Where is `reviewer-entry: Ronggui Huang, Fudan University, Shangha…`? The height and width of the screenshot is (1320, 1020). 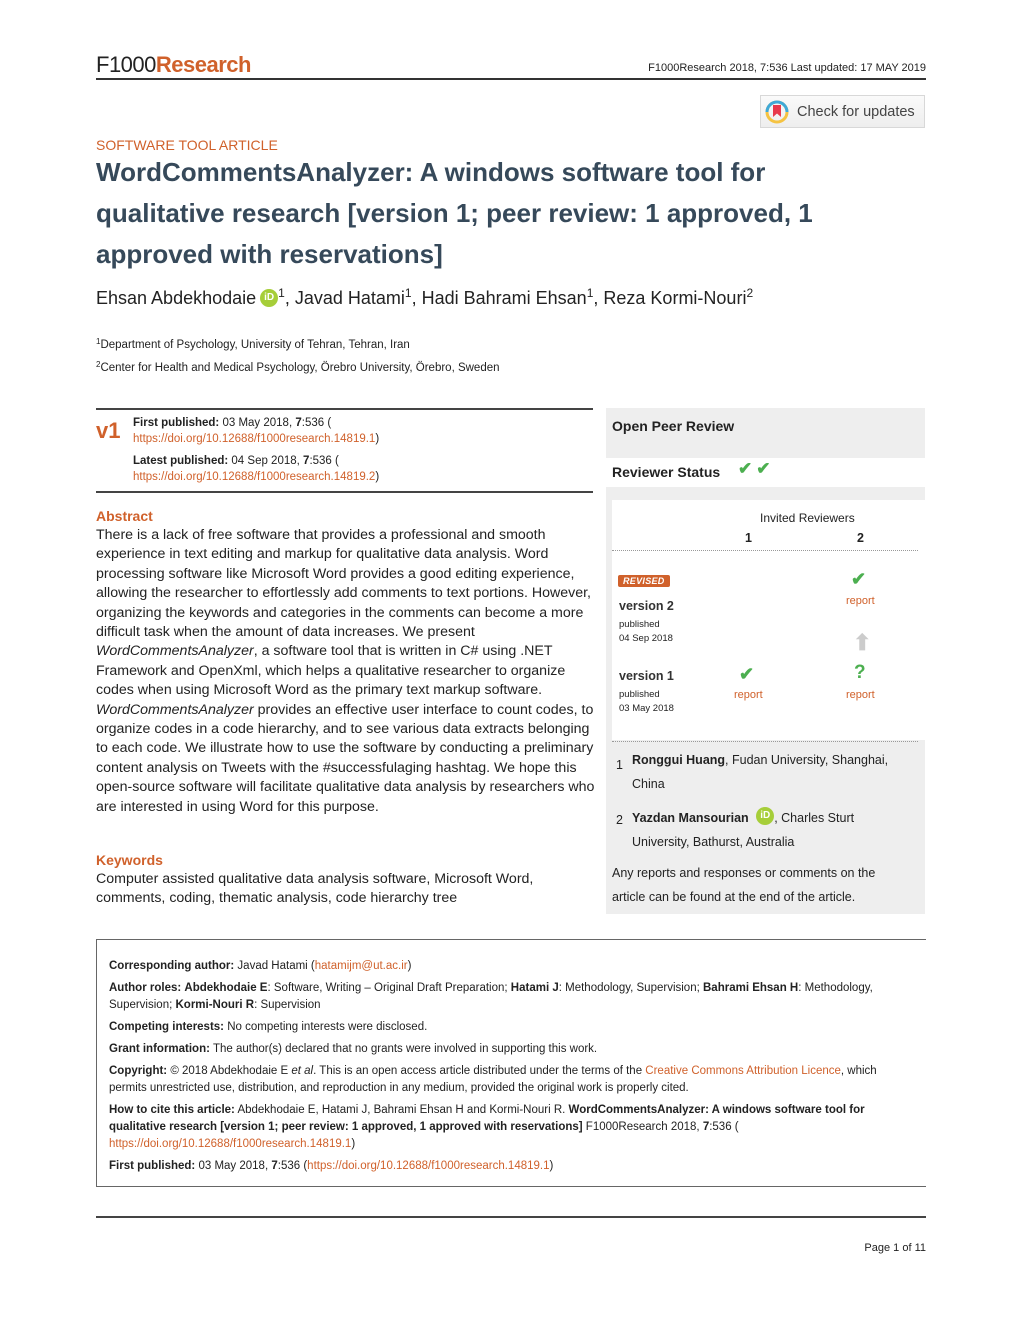 reviewer-entry: Ronggui Huang, Fudan University, Shangha… is located at coordinates (772, 772).